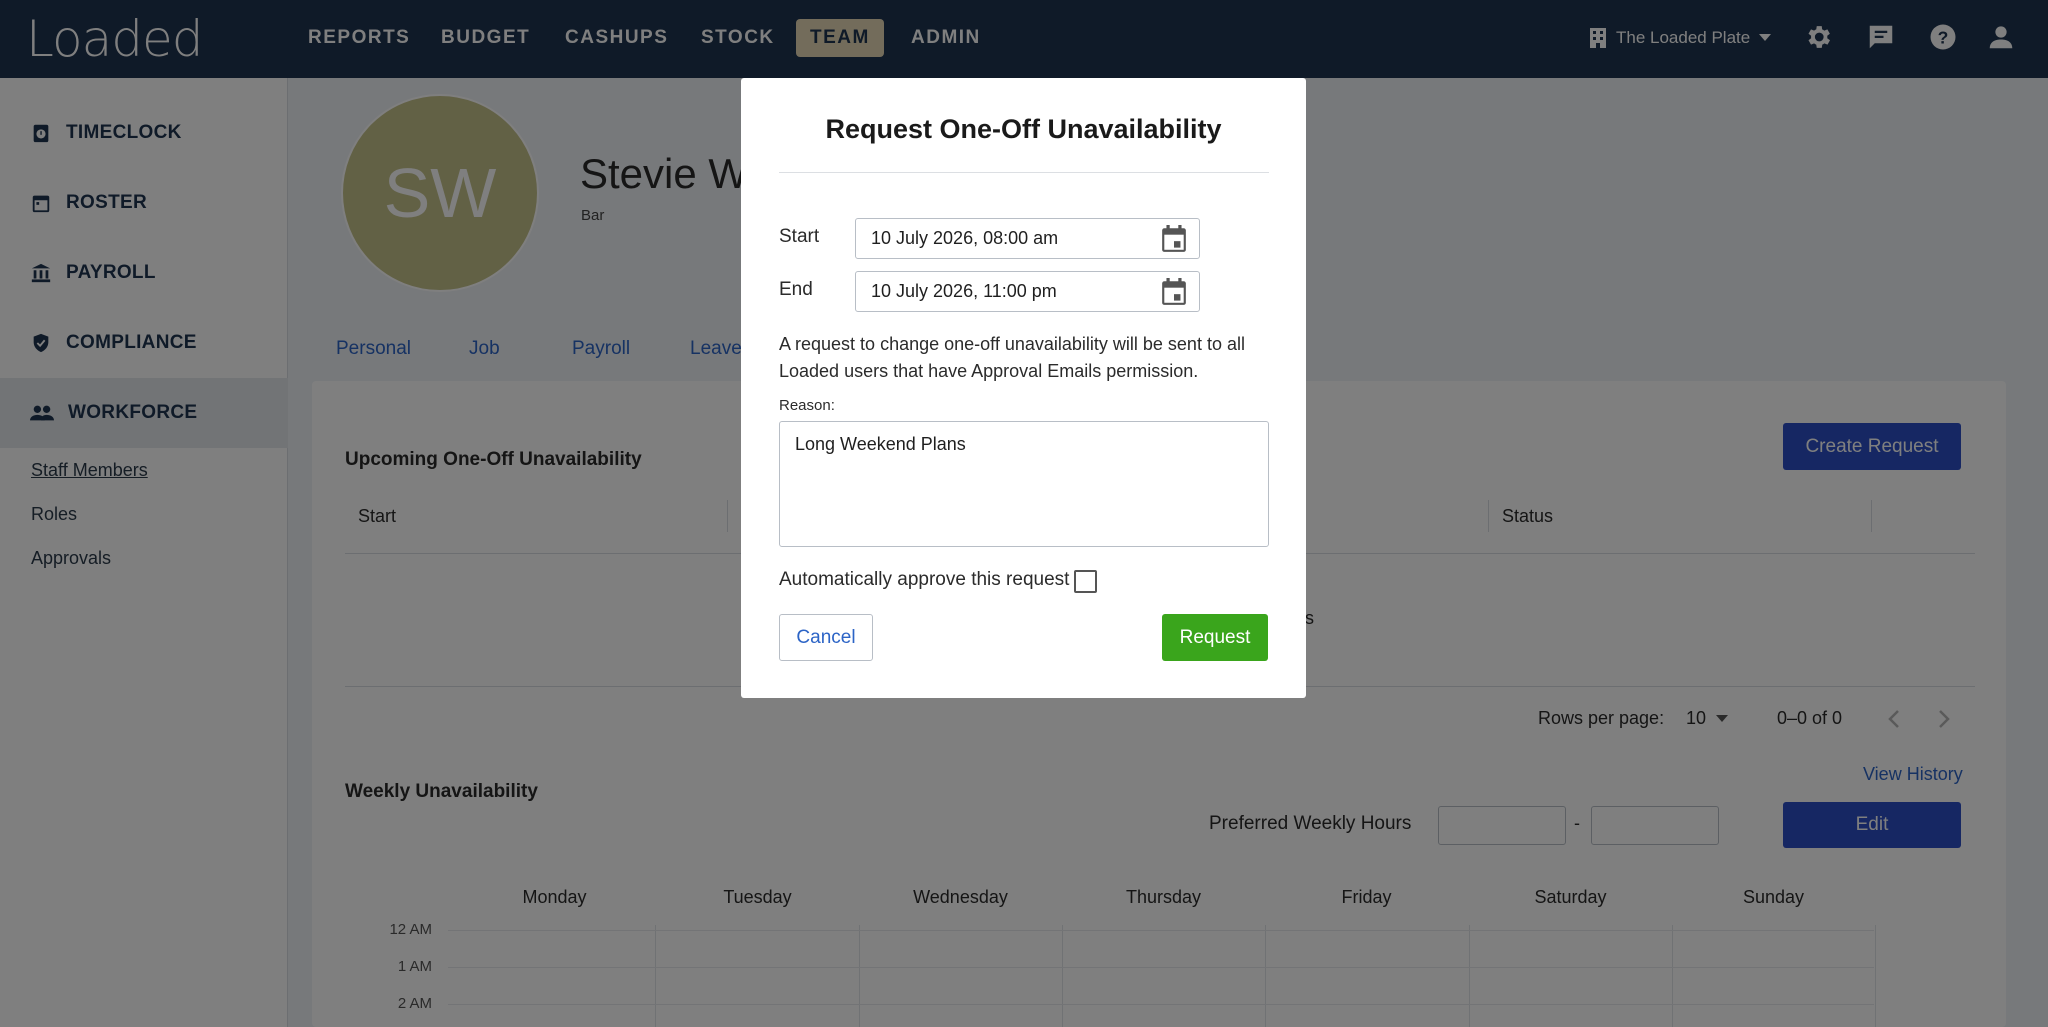 This screenshot has height=1027, width=2048. I want to click on cancel-button: Cancel, so click(826, 637).